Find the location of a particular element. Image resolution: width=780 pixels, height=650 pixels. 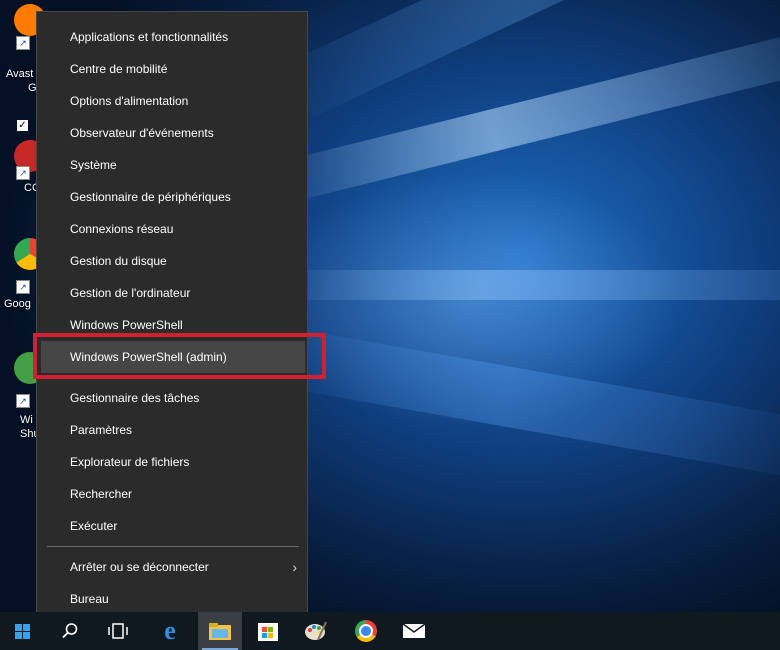

file-explorer-icon is located at coordinates (220, 631).